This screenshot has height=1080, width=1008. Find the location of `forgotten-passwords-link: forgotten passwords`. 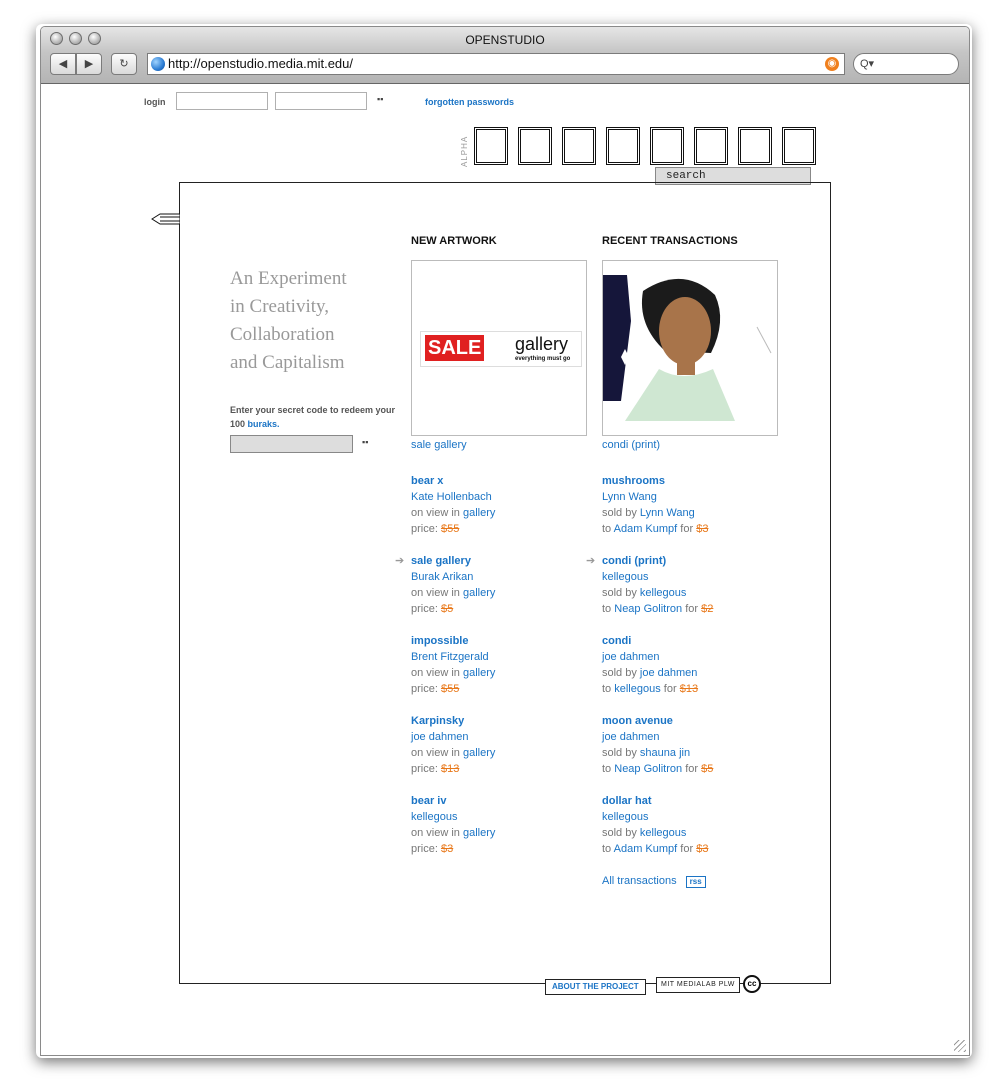

forgotten-passwords-link: forgotten passwords is located at coordinates (469, 102).